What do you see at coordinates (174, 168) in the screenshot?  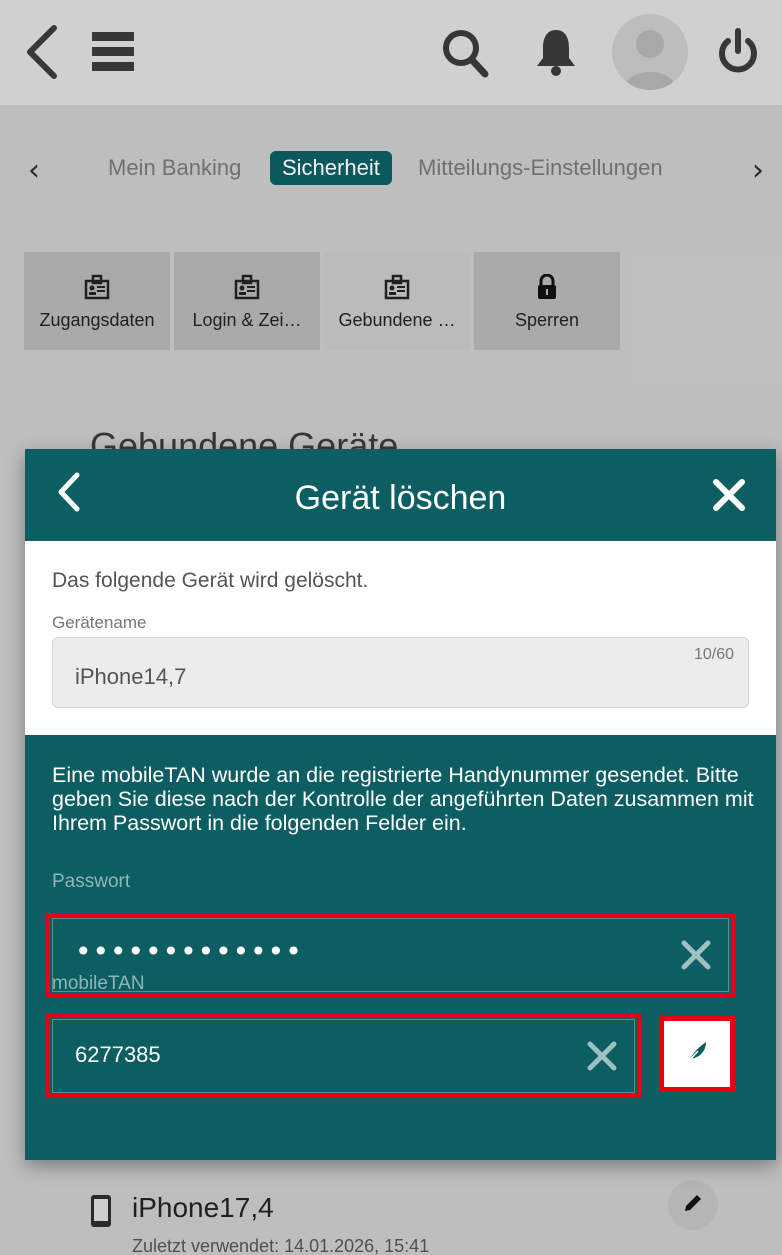 I see `subnav-item-mein-banking: Mein Banking` at bounding box center [174, 168].